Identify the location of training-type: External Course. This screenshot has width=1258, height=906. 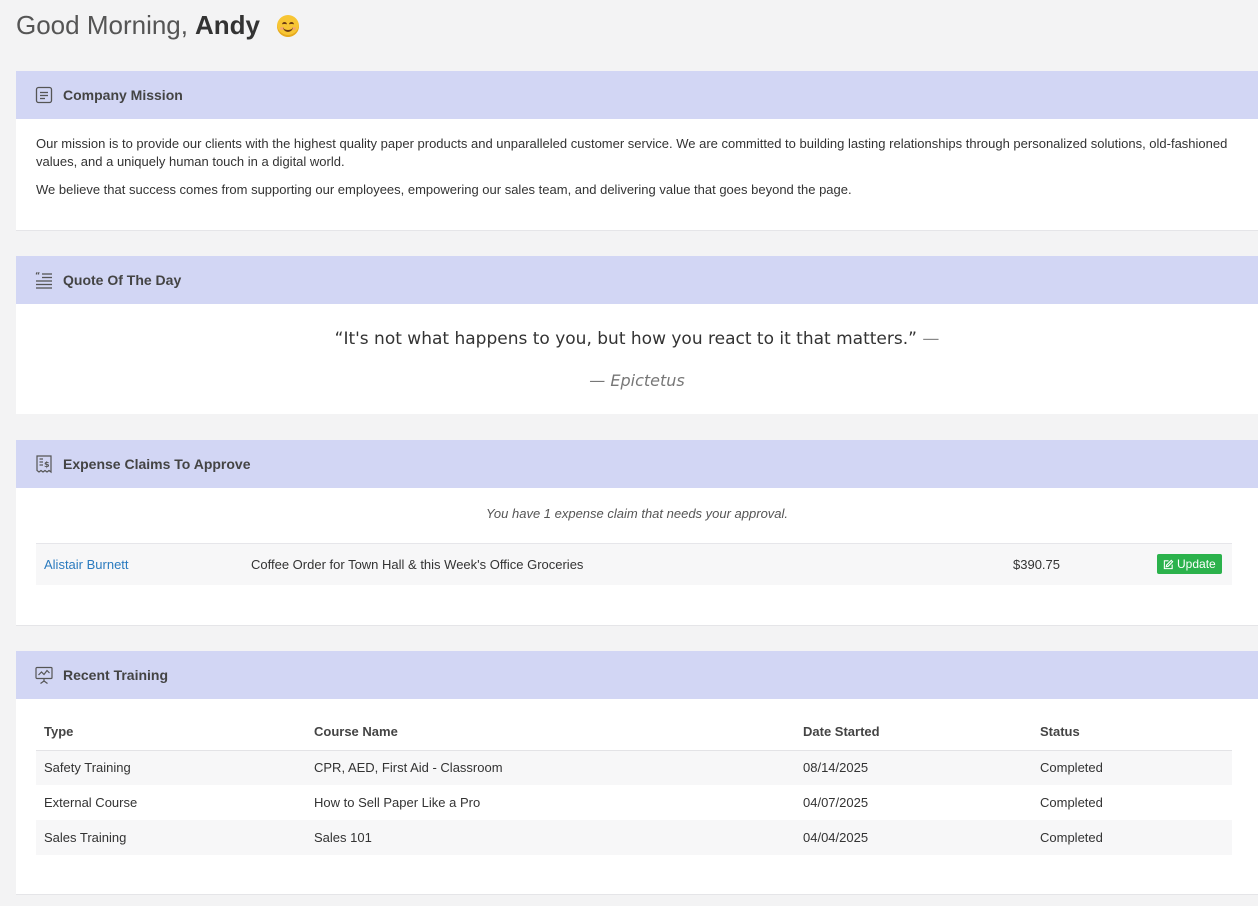
(91, 802).